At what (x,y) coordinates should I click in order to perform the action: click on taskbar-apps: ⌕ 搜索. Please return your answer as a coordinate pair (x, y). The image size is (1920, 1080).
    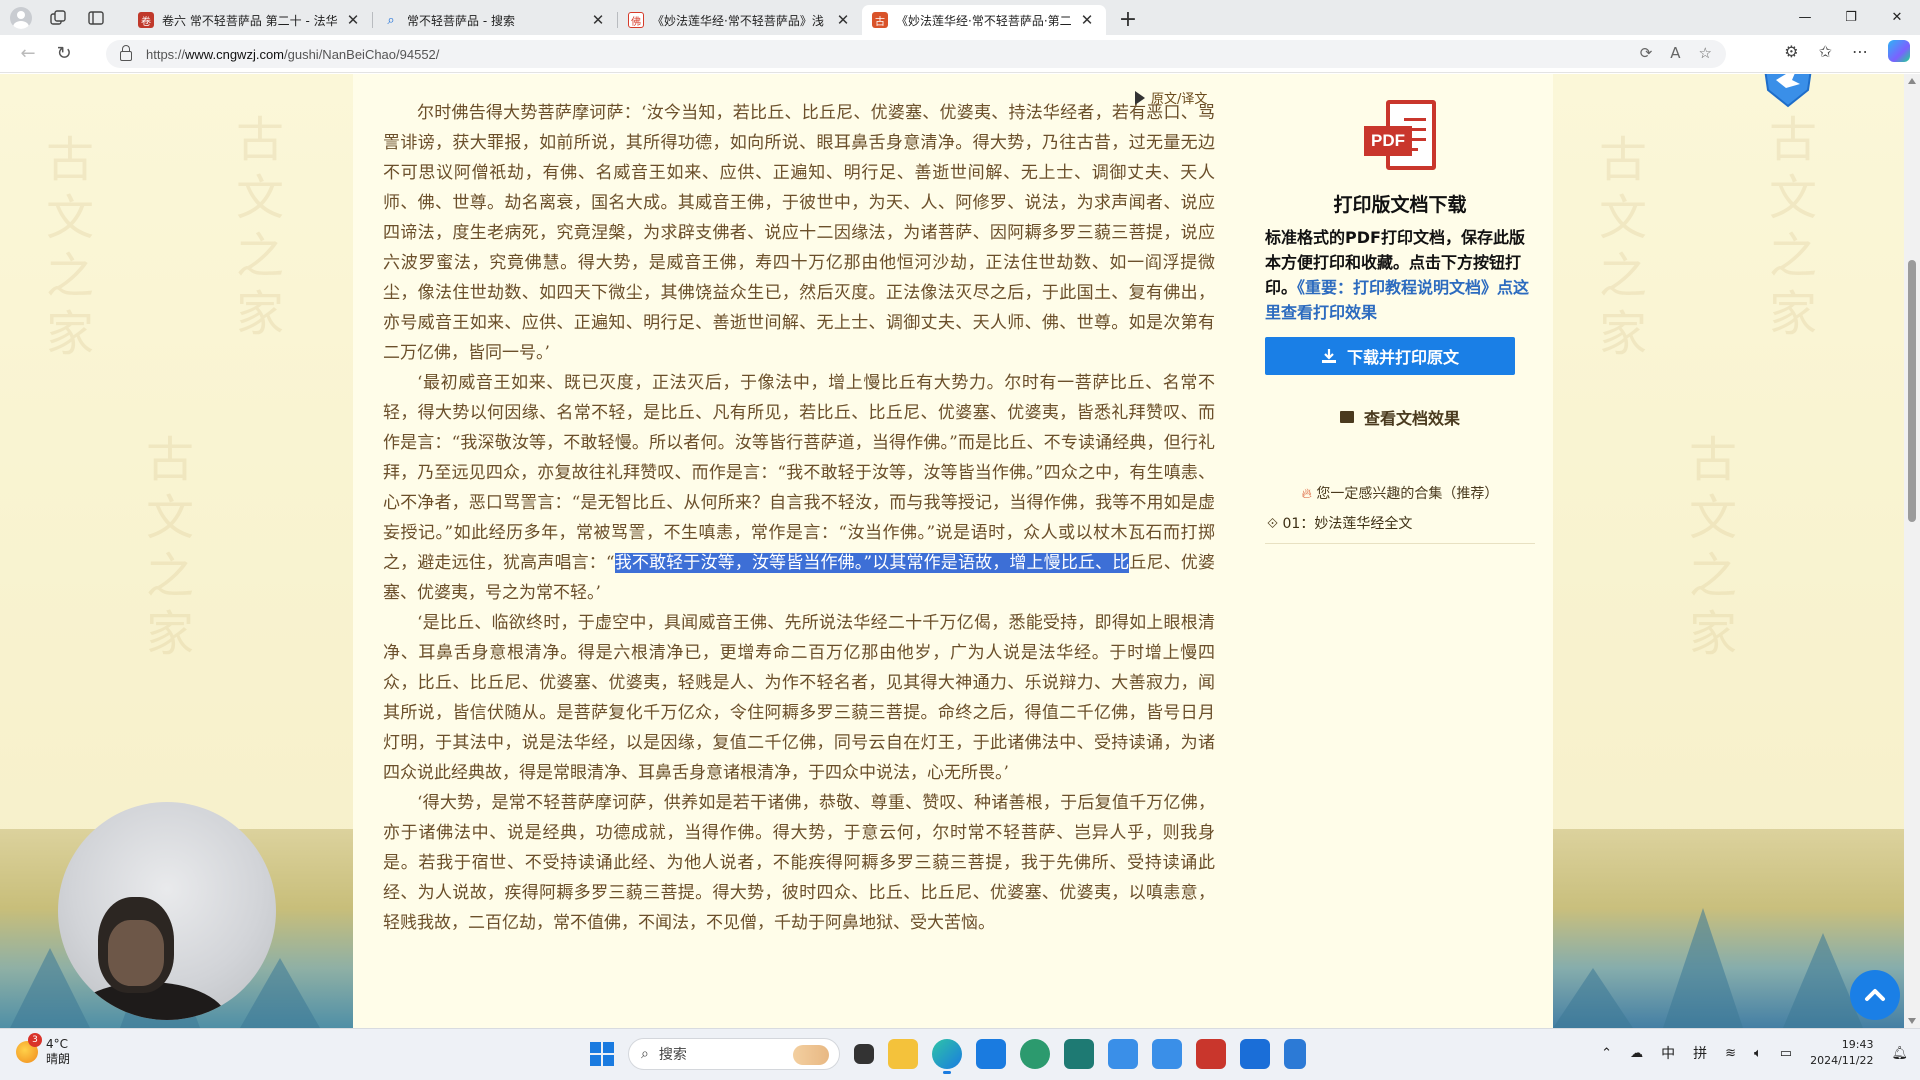
    Looking at the image, I should click on (948, 1056).